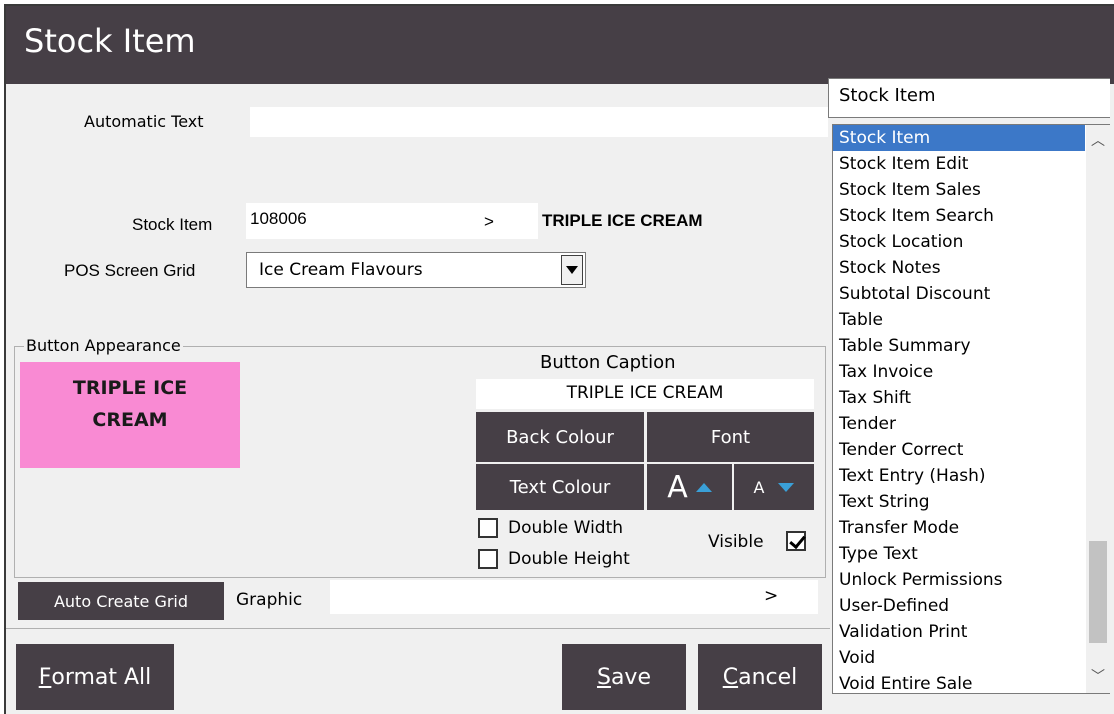 The width and height of the screenshot is (1114, 714). What do you see at coordinates (121, 601) in the screenshot?
I see `auto-create-grid-button: Auto Create Grid` at bounding box center [121, 601].